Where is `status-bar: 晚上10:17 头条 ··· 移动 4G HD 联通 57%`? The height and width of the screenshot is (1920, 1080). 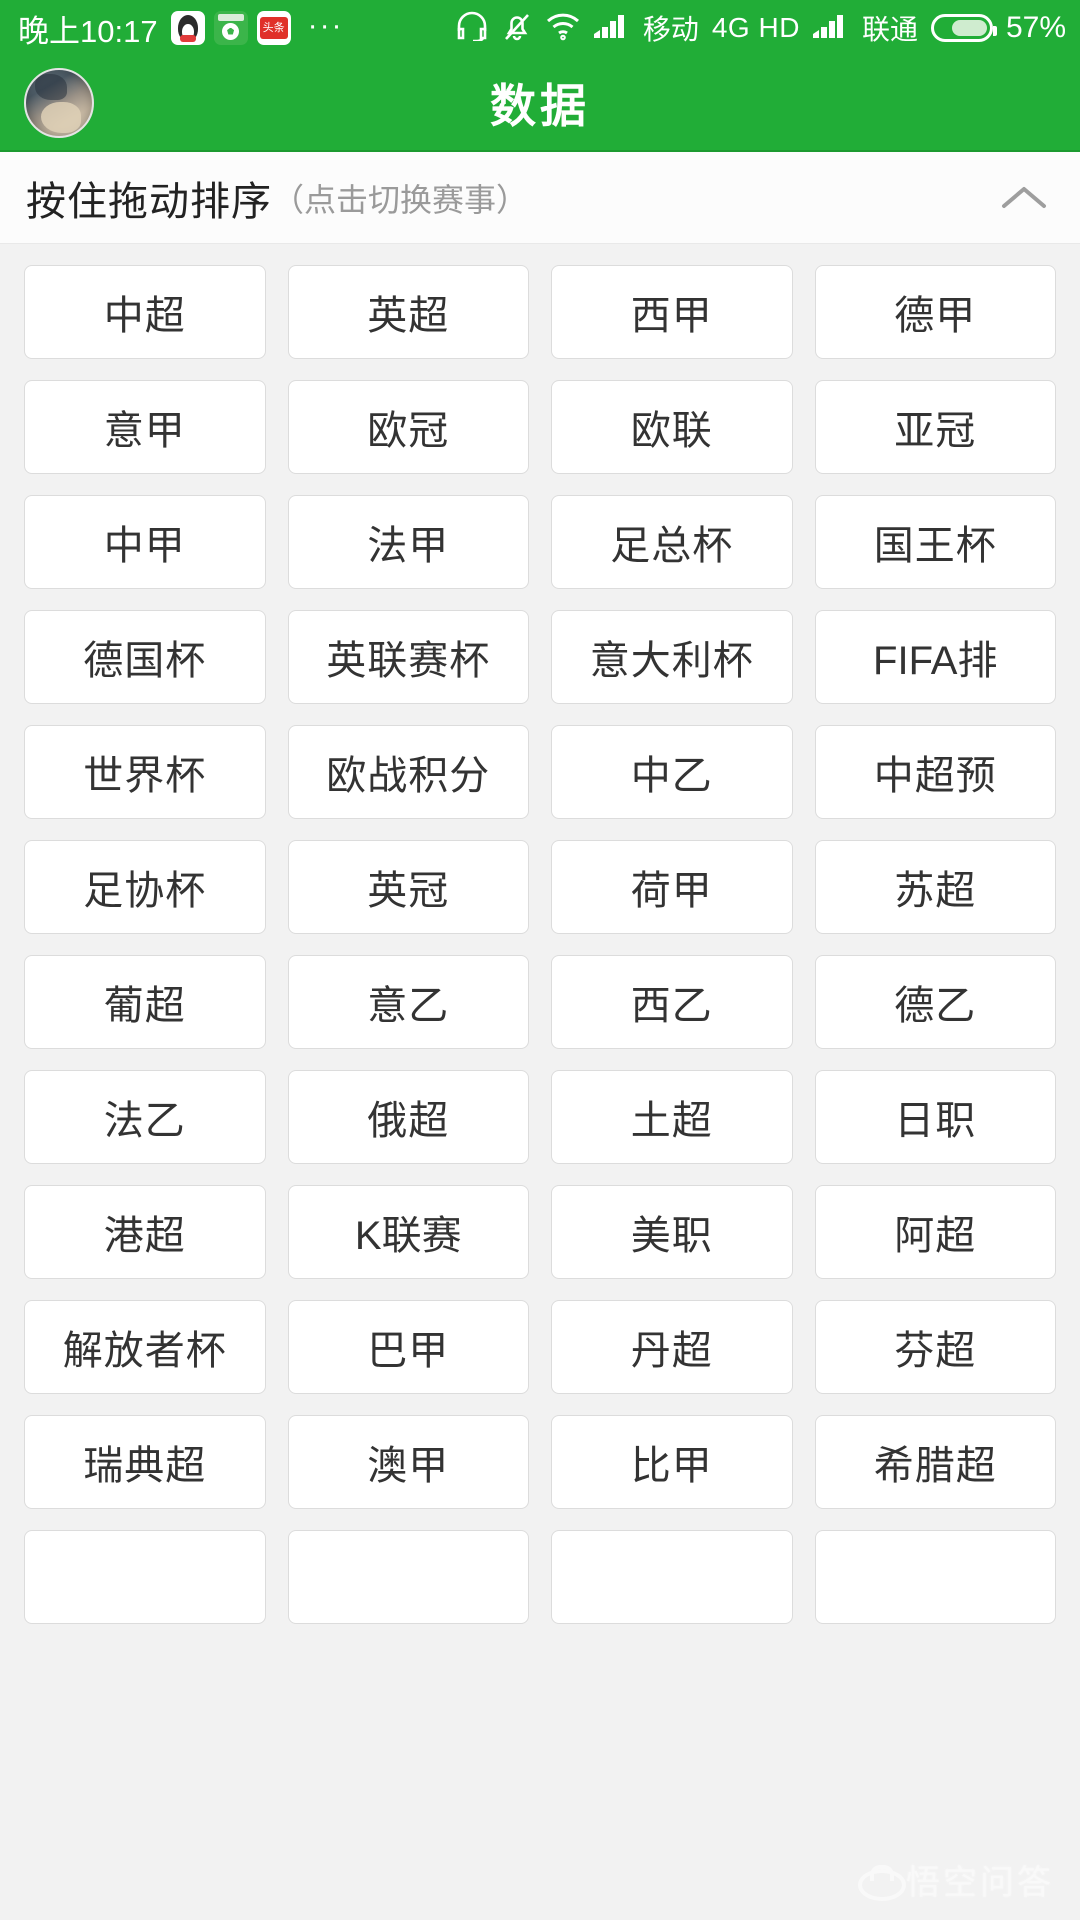
status-bar: 晚上10:17 头条 ··· 移动 4G HD 联通 57% is located at coordinates (540, 28).